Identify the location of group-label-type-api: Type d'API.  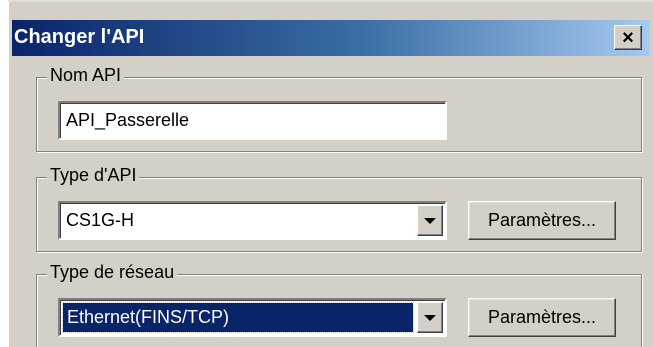
(93, 175).